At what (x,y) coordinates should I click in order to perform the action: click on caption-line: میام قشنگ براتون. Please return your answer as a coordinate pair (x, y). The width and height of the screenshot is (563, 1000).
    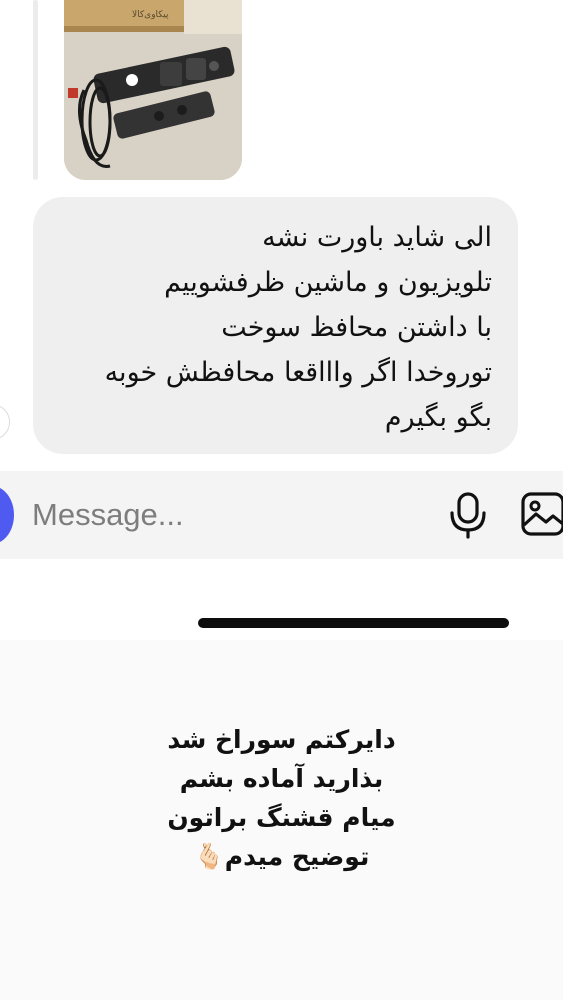
    Looking at the image, I should click on (281, 817).